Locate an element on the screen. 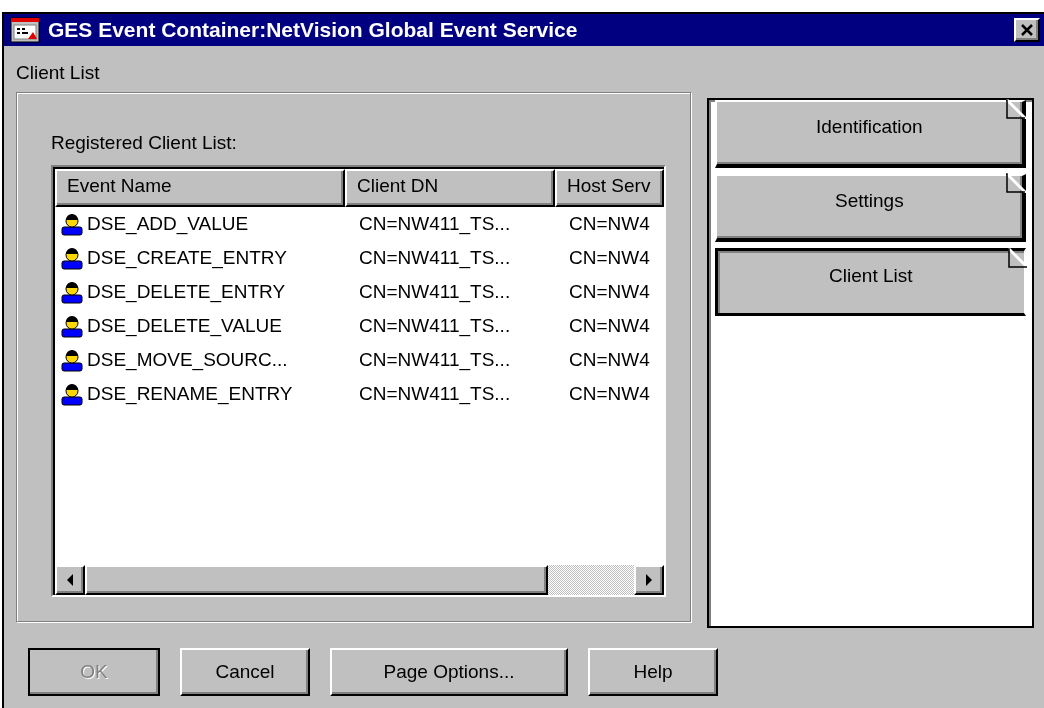 Image resolution: width=1044 pixels, height=708 pixels. left-arrow-icon is located at coordinates (70, 580).